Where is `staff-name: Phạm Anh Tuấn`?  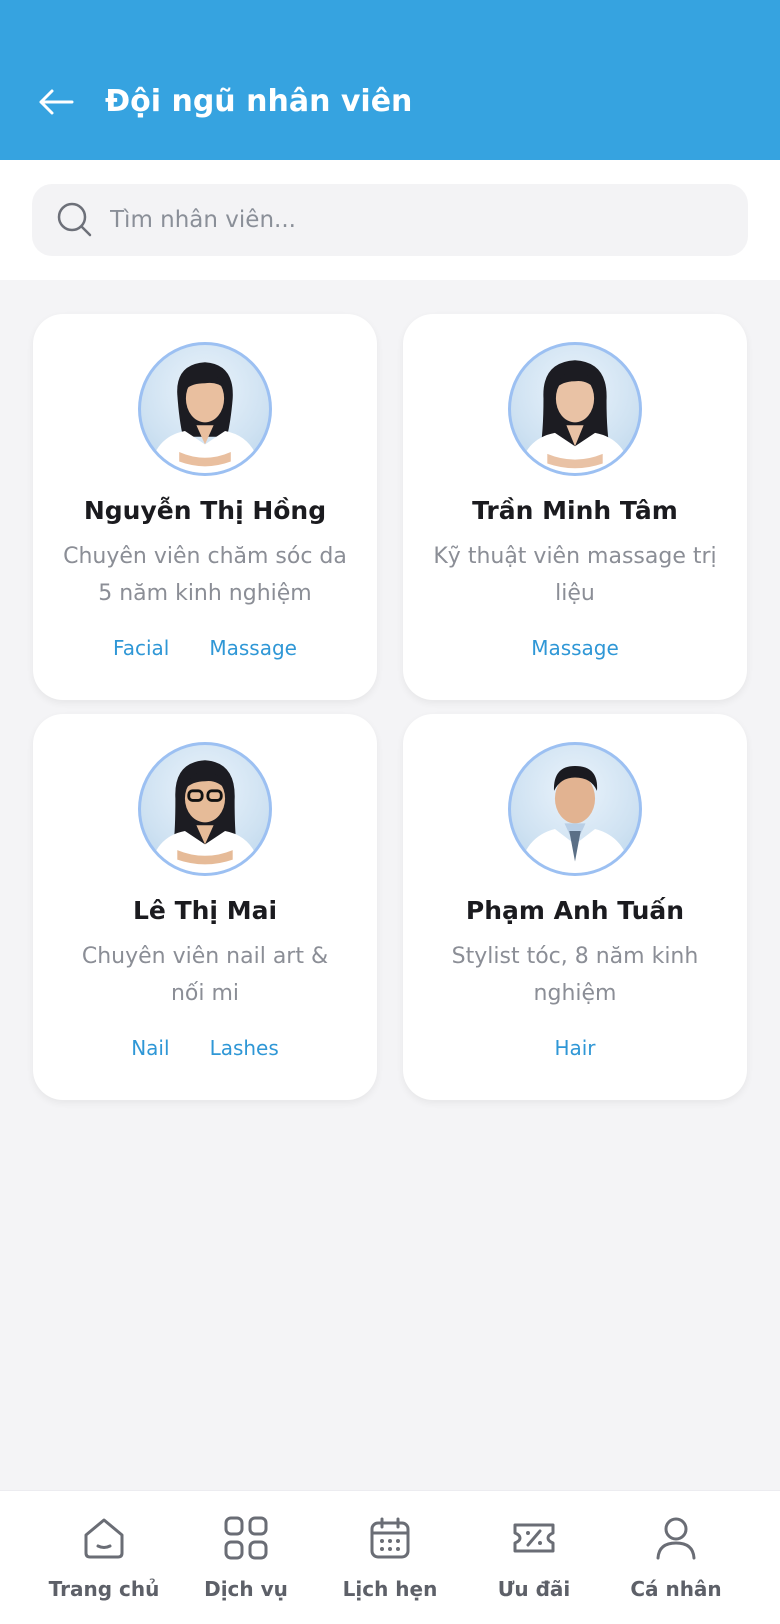
staff-name: Phạm Anh Tuấn is located at coordinates (575, 910).